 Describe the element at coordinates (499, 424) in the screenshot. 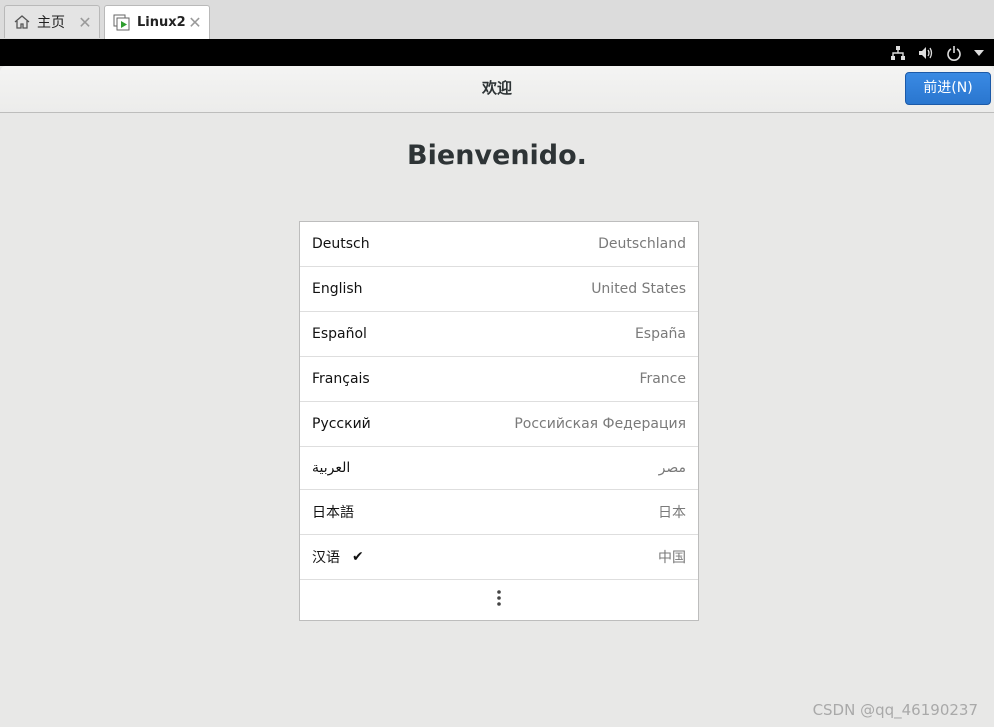

I see `language-row-russian: Русский Российская Федерация` at that location.